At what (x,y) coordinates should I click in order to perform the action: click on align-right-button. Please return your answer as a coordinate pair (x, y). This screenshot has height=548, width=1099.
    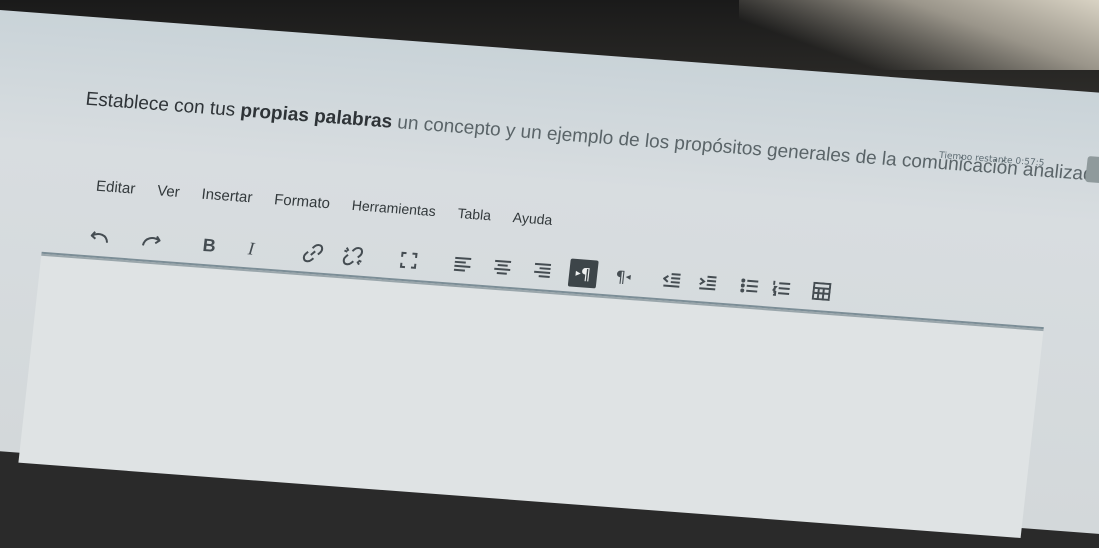
    Looking at the image, I should click on (542, 270).